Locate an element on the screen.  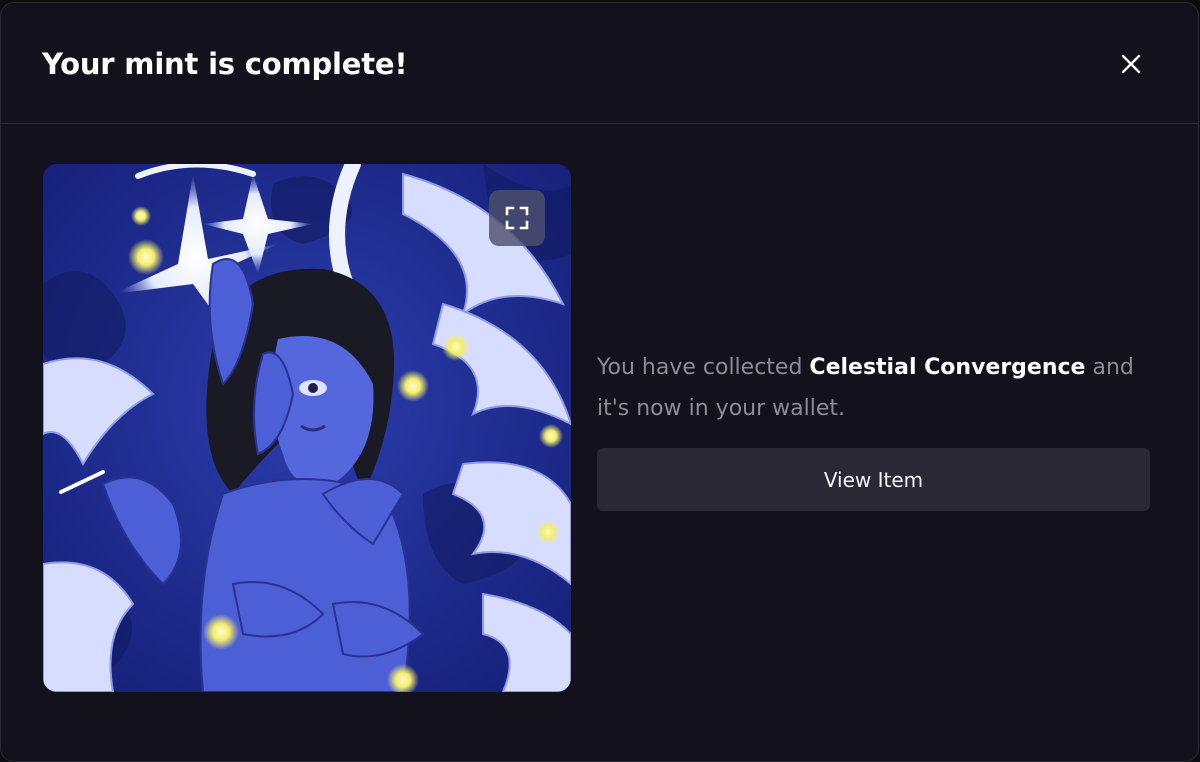
view-item-button: View Item is located at coordinates (873, 479).